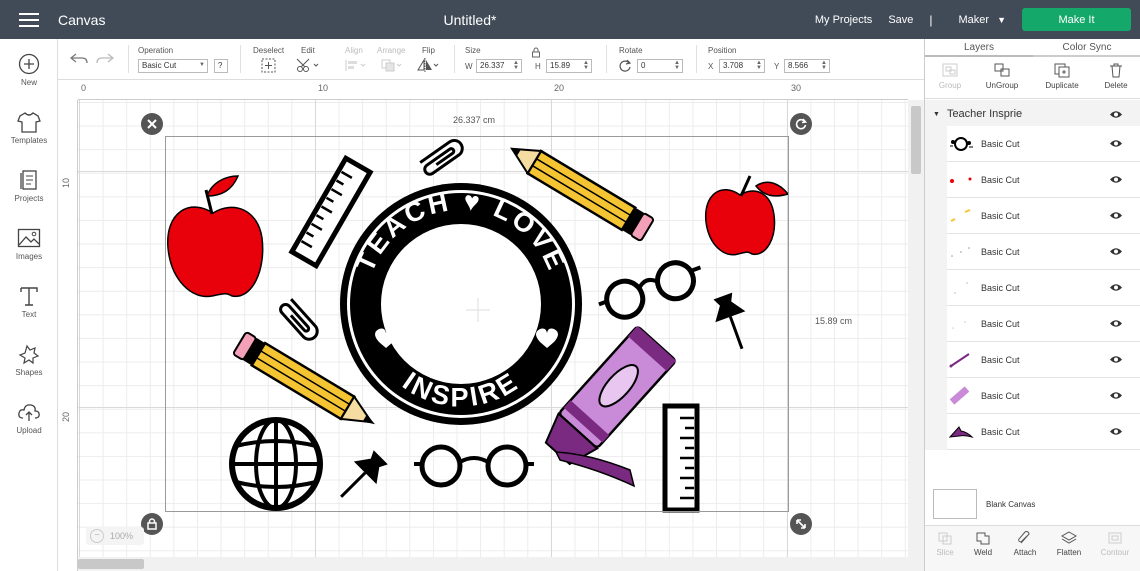 The height and width of the screenshot is (571, 1140). I want to click on resize-handle, so click(801, 524).